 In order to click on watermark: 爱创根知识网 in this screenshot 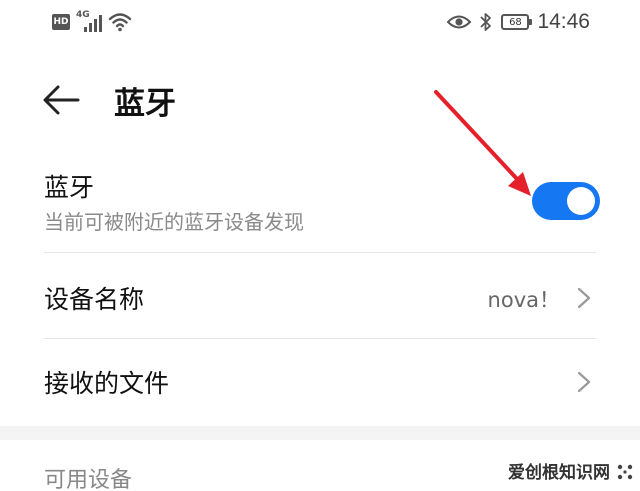, I will do `click(565, 473)`.